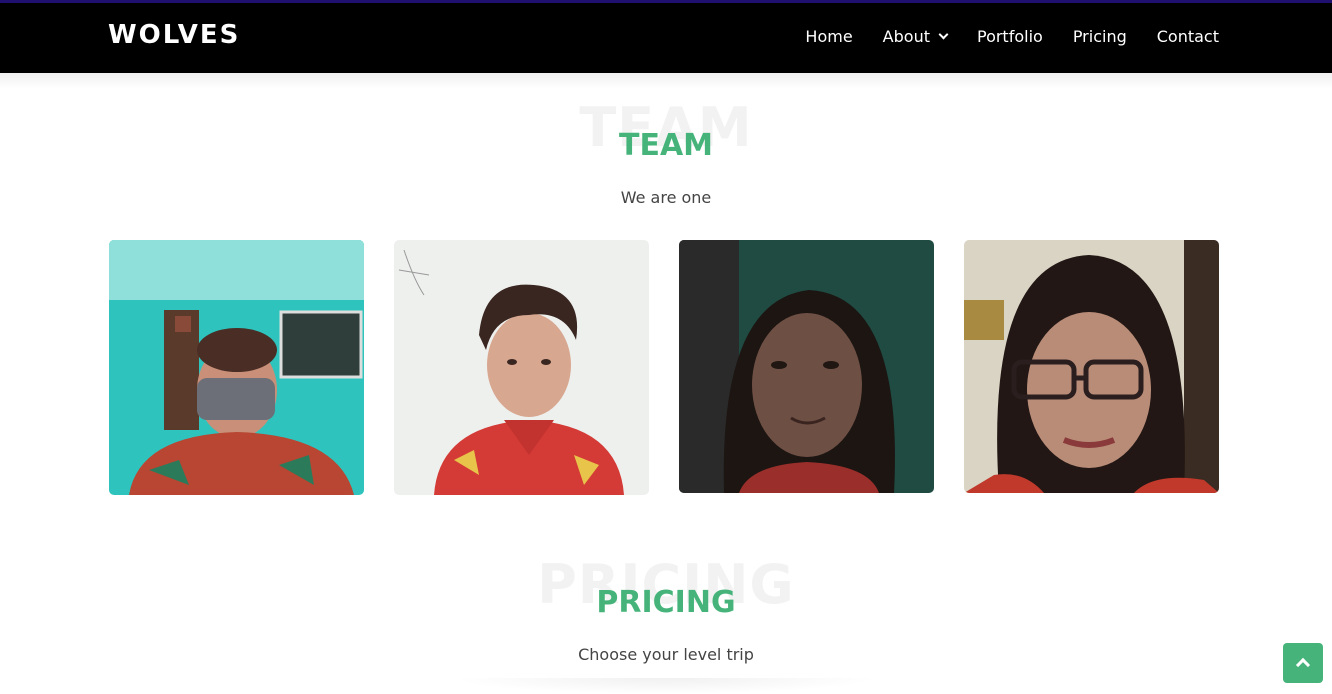  I want to click on nav-about-label: About, so click(906, 36).